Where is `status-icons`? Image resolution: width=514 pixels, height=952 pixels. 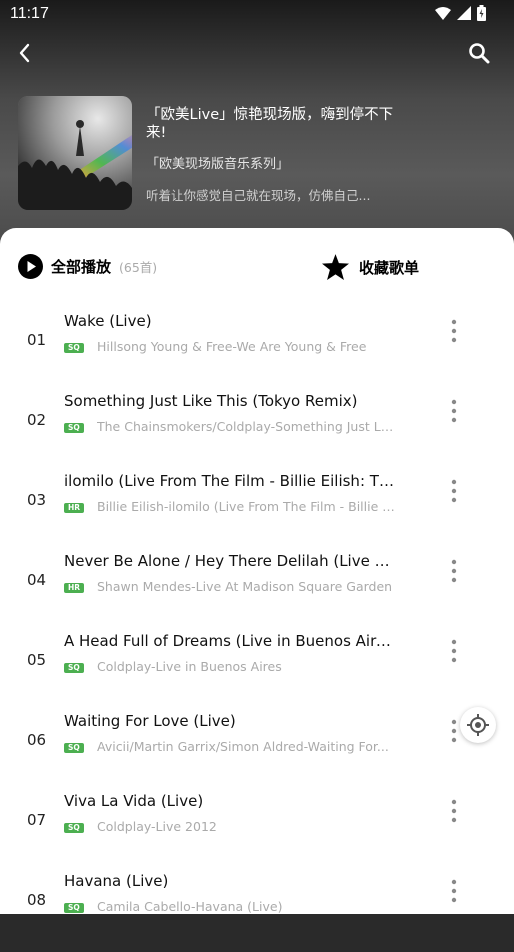
status-icons is located at coordinates (460, 13).